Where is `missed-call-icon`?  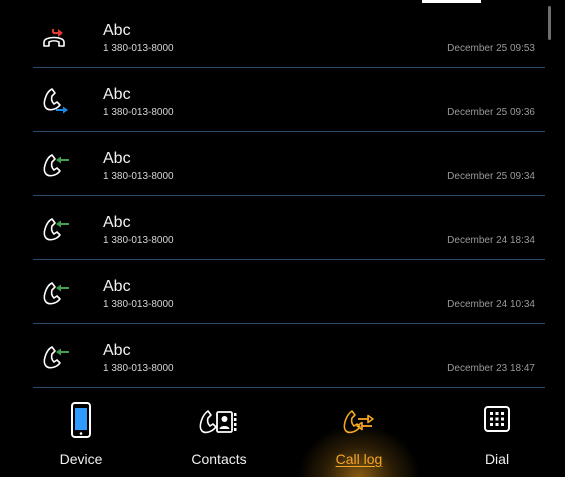
missed-call-icon is located at coordinates (55, 36).